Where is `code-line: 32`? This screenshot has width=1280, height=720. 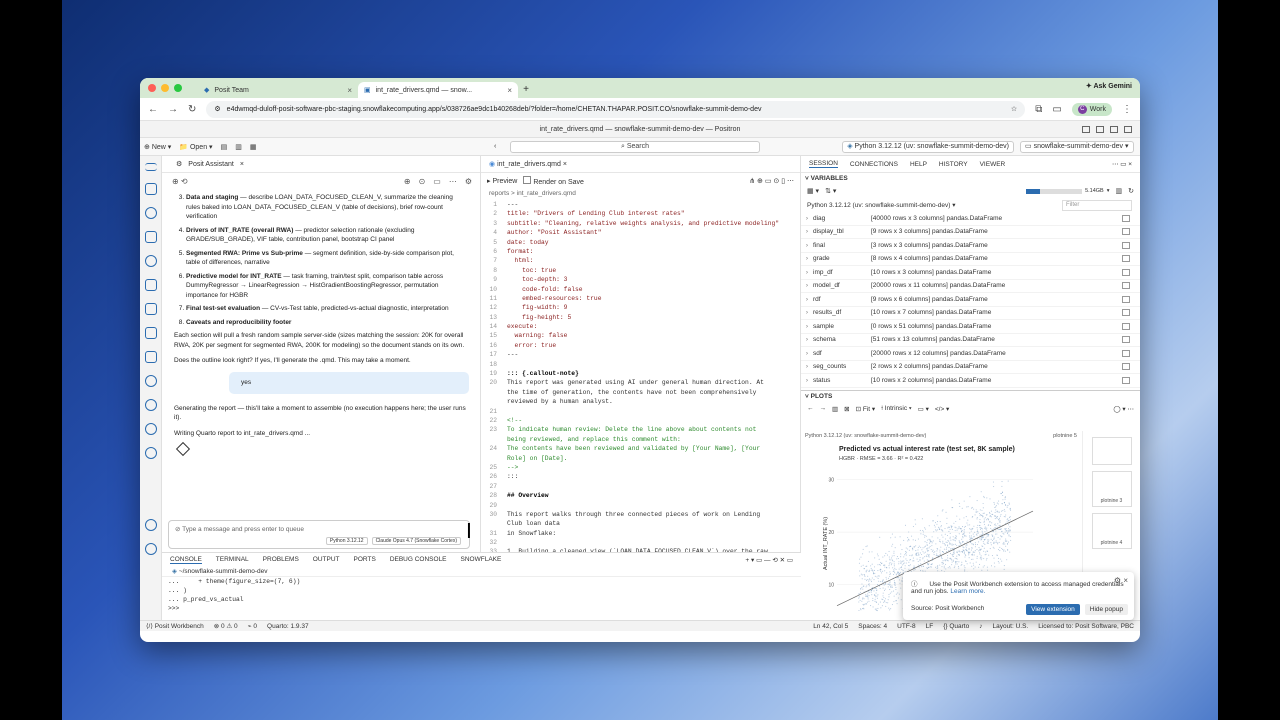 code-line: 32 is located at coordinates (640, 542).